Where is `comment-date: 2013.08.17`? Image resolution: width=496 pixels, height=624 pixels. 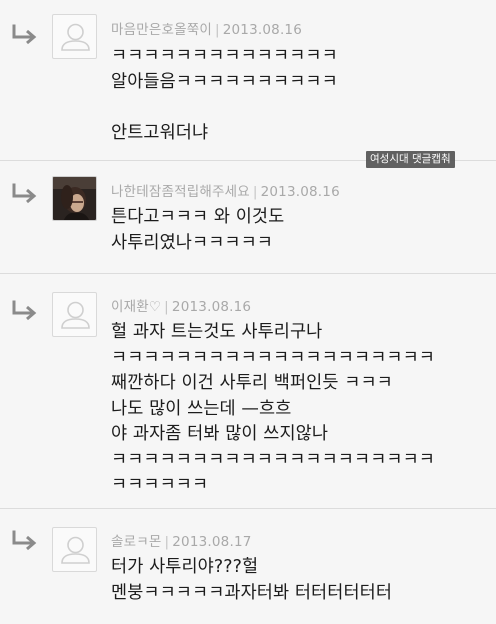
comment-date: 2013.08.17 is located at coordinates (212, 542).